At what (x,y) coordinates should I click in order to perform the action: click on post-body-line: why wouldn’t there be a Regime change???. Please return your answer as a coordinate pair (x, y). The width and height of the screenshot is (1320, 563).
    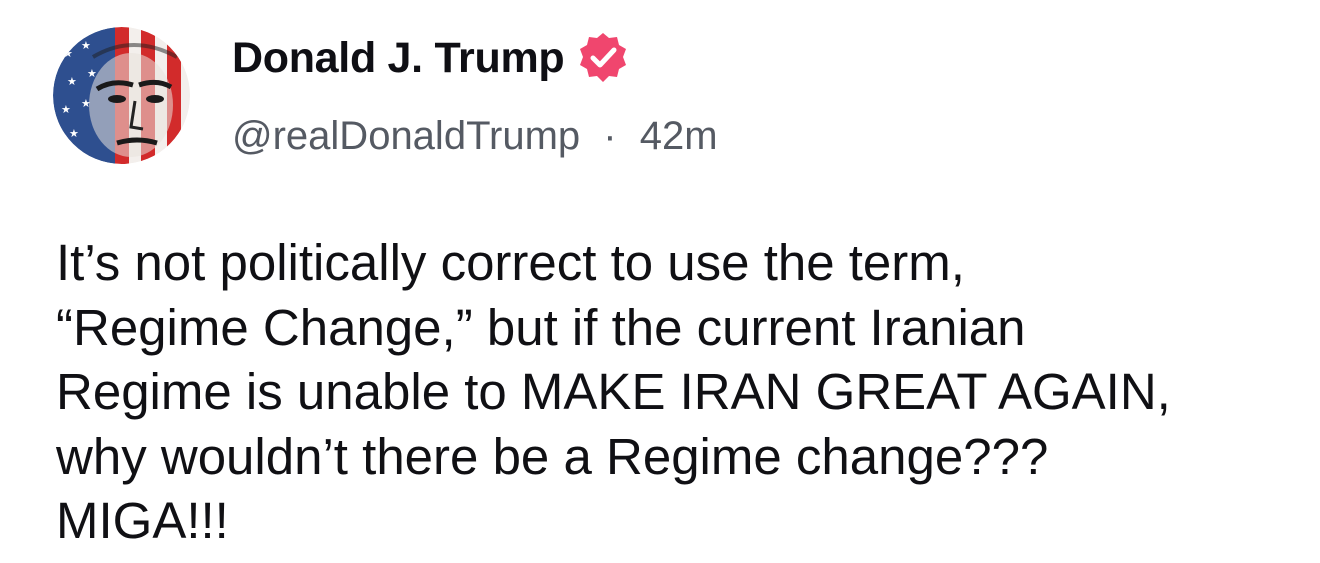
    Looking at the image, I should click on (552, 456).